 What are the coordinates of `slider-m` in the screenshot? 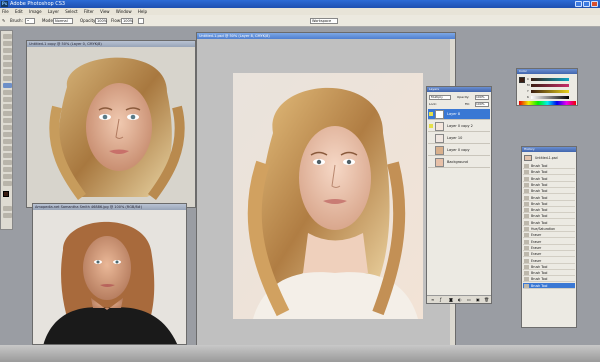 It's located at (550, 85).